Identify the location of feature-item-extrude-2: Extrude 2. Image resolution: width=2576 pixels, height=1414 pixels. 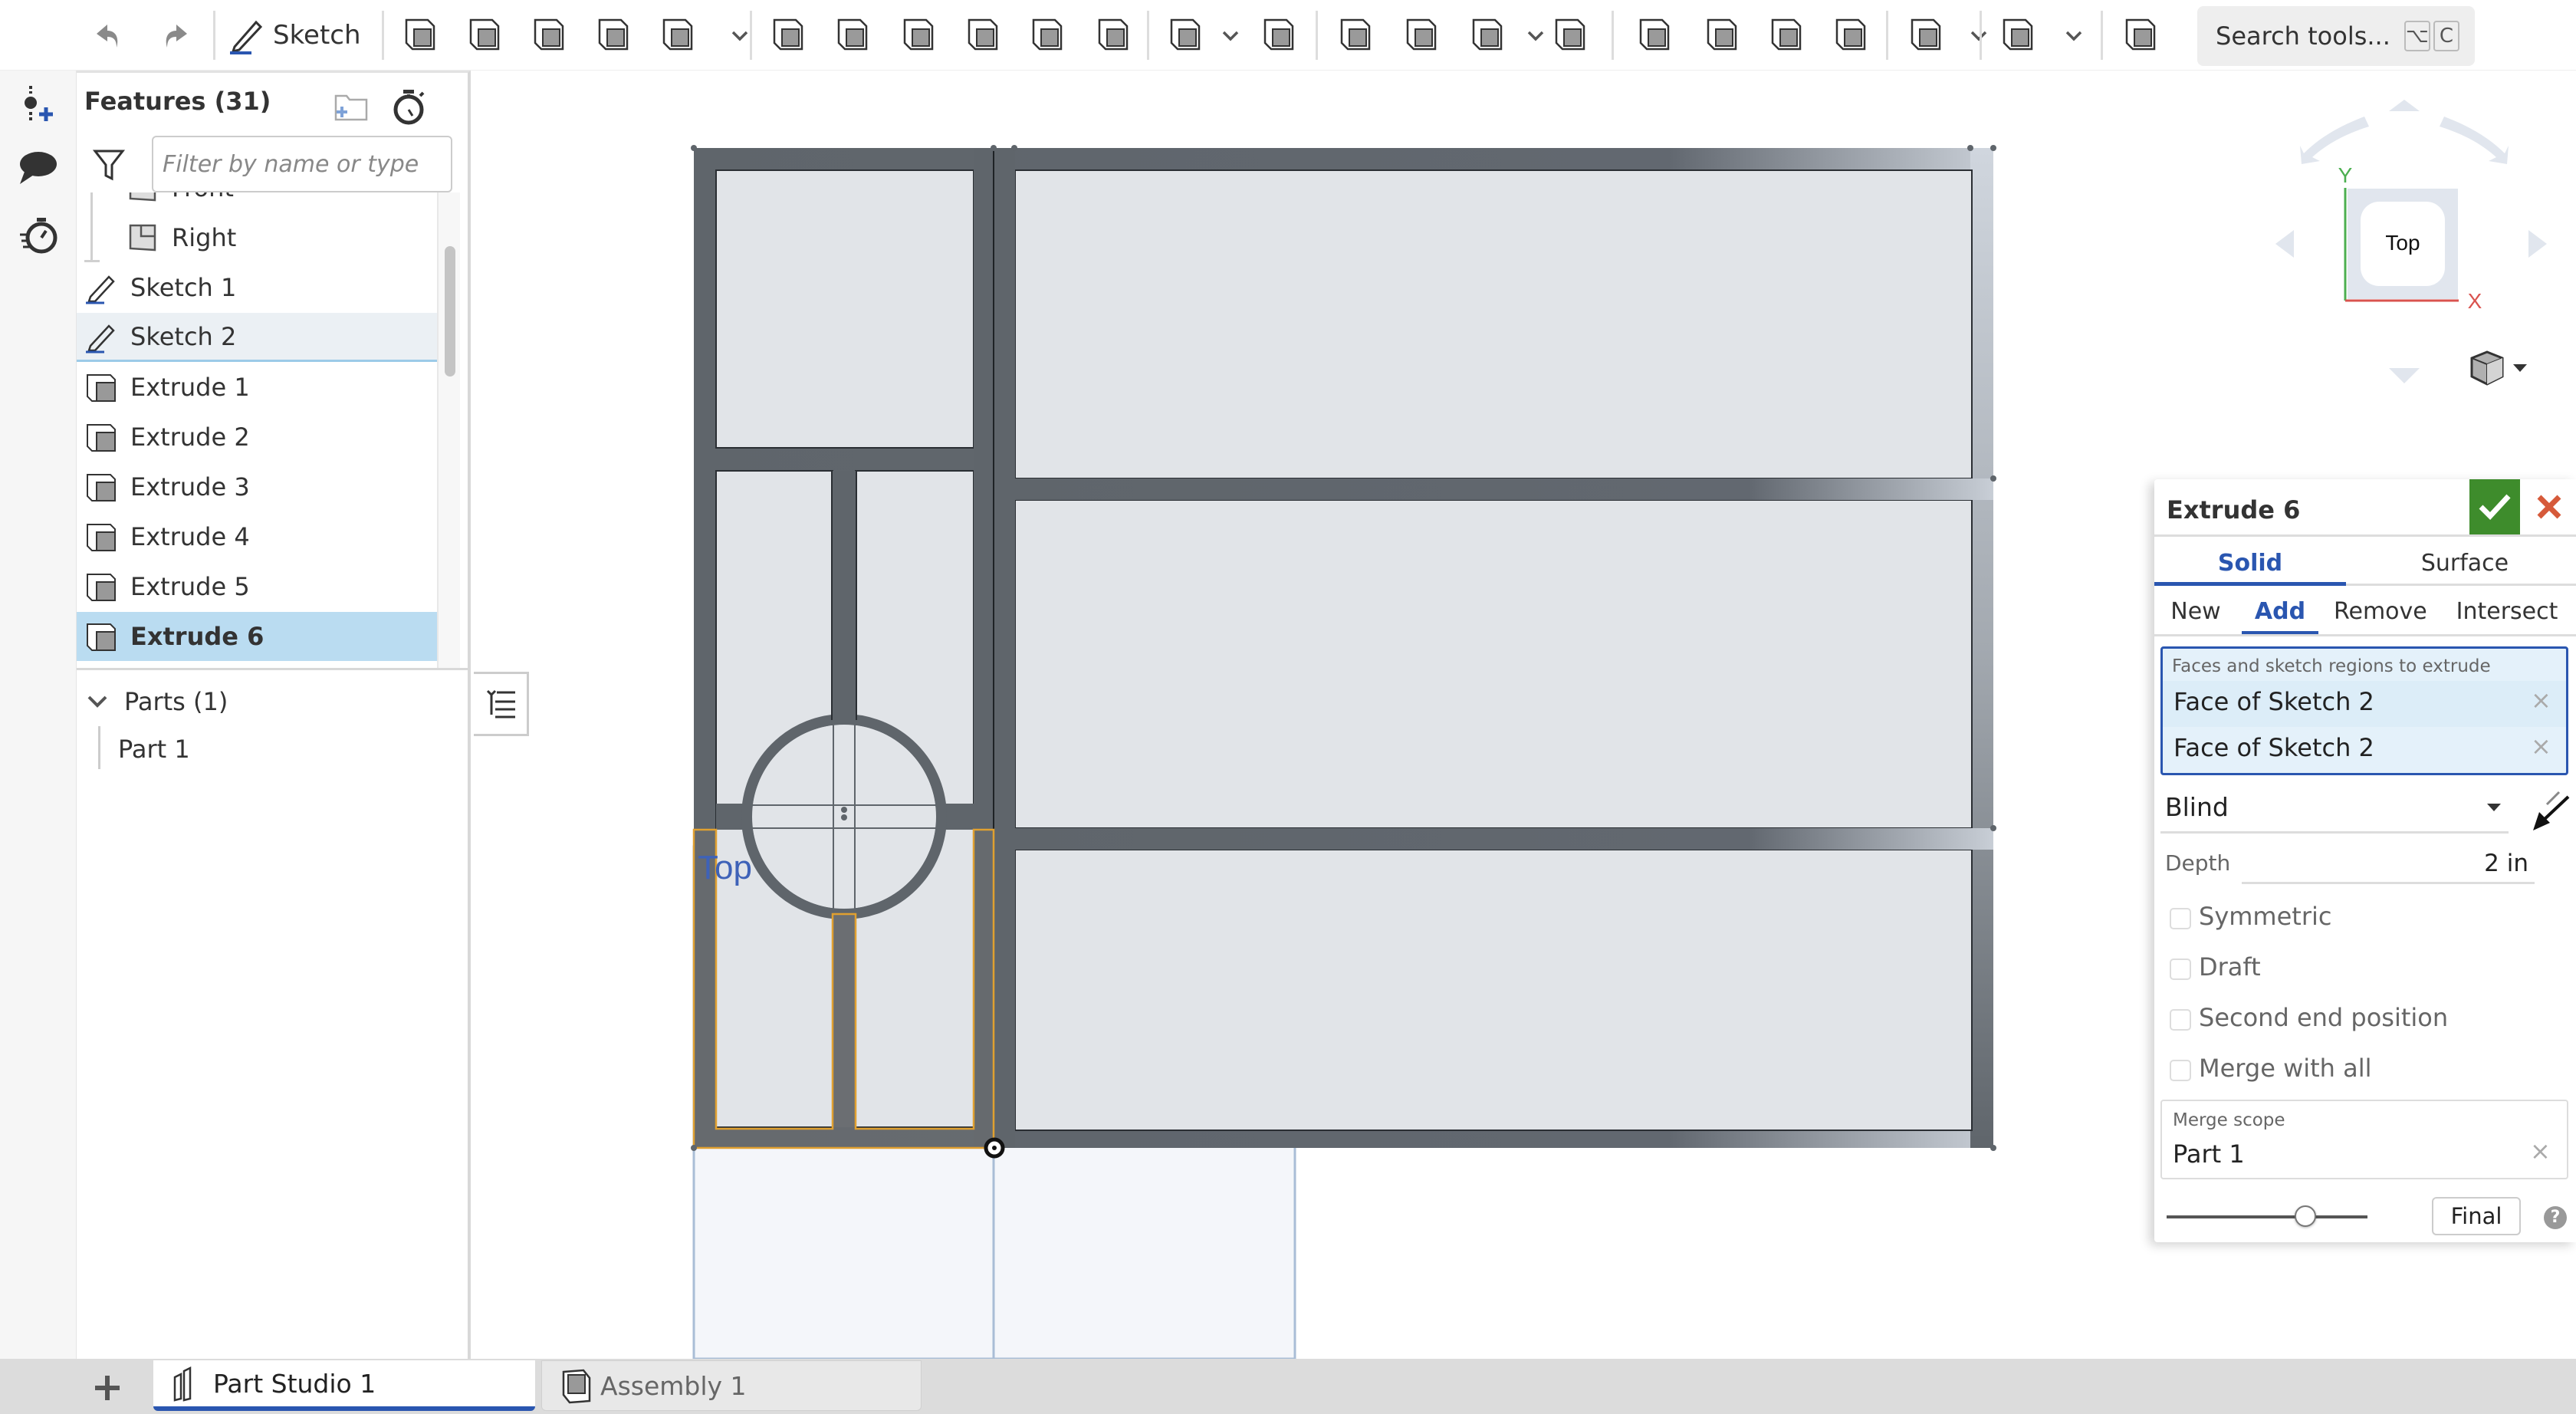
(257, 438).